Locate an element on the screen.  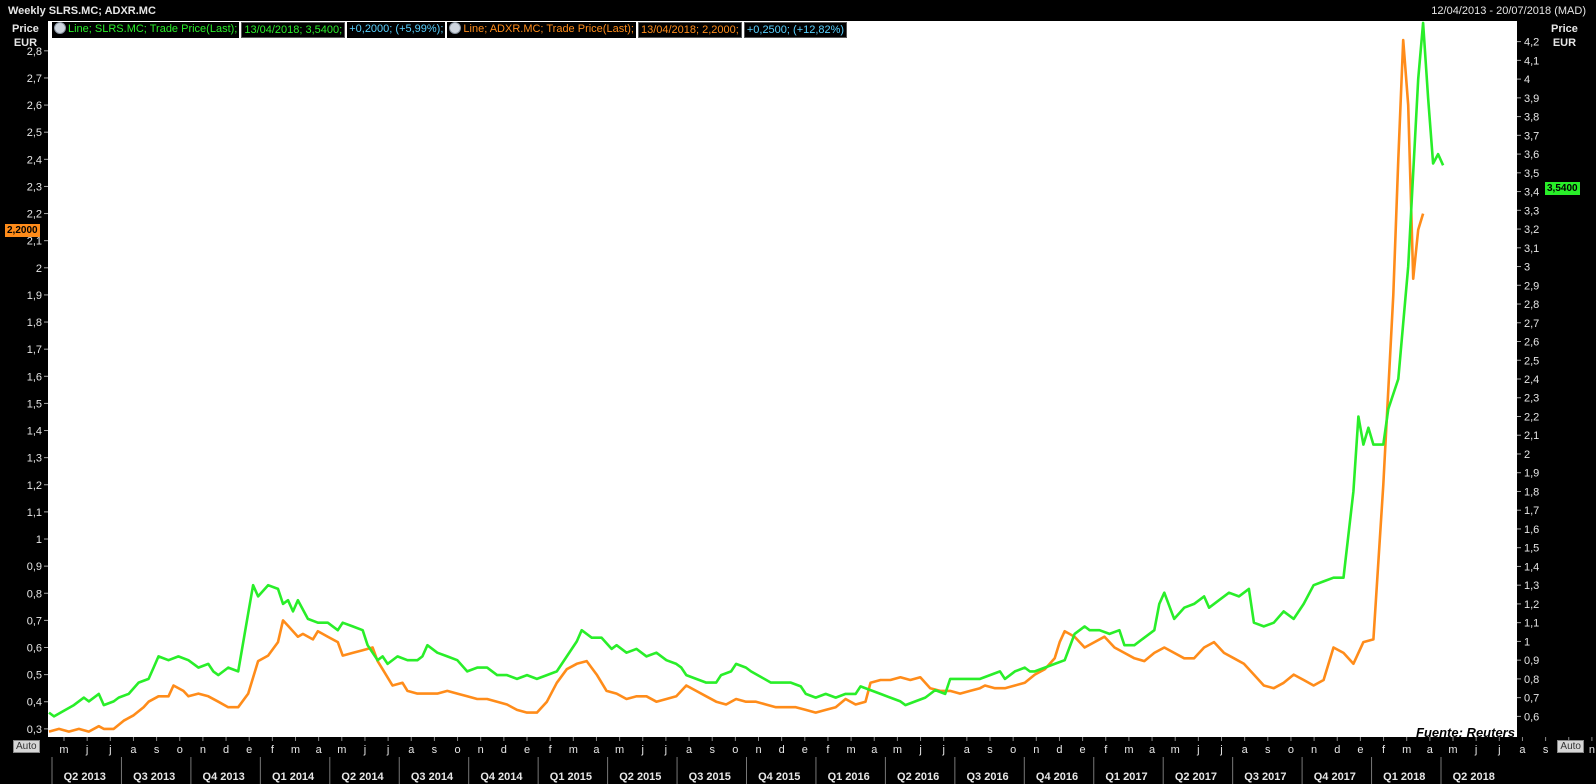
quarter-label: Q1 2015 is located at coordinates (571, 777).